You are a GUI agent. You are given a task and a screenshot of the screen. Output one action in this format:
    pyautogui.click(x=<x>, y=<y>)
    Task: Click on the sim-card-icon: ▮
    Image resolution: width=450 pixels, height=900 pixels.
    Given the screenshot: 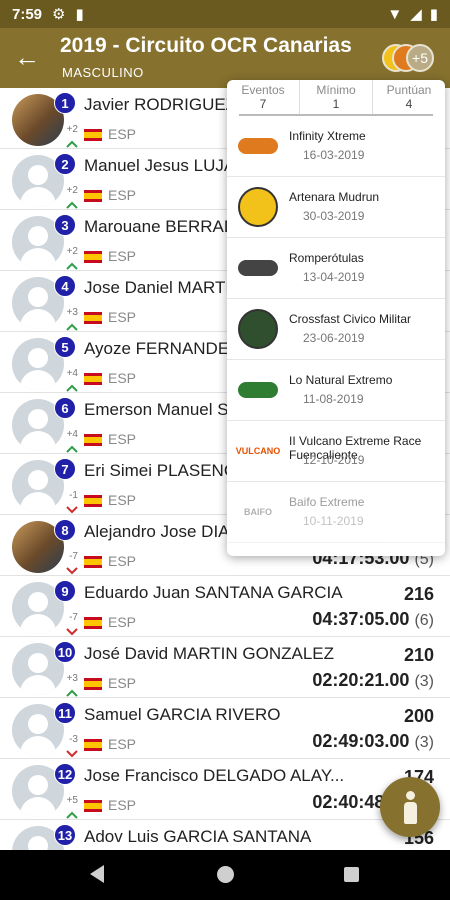 What is the action you would take?
    pyautogui.click(x=79, y=14)
    